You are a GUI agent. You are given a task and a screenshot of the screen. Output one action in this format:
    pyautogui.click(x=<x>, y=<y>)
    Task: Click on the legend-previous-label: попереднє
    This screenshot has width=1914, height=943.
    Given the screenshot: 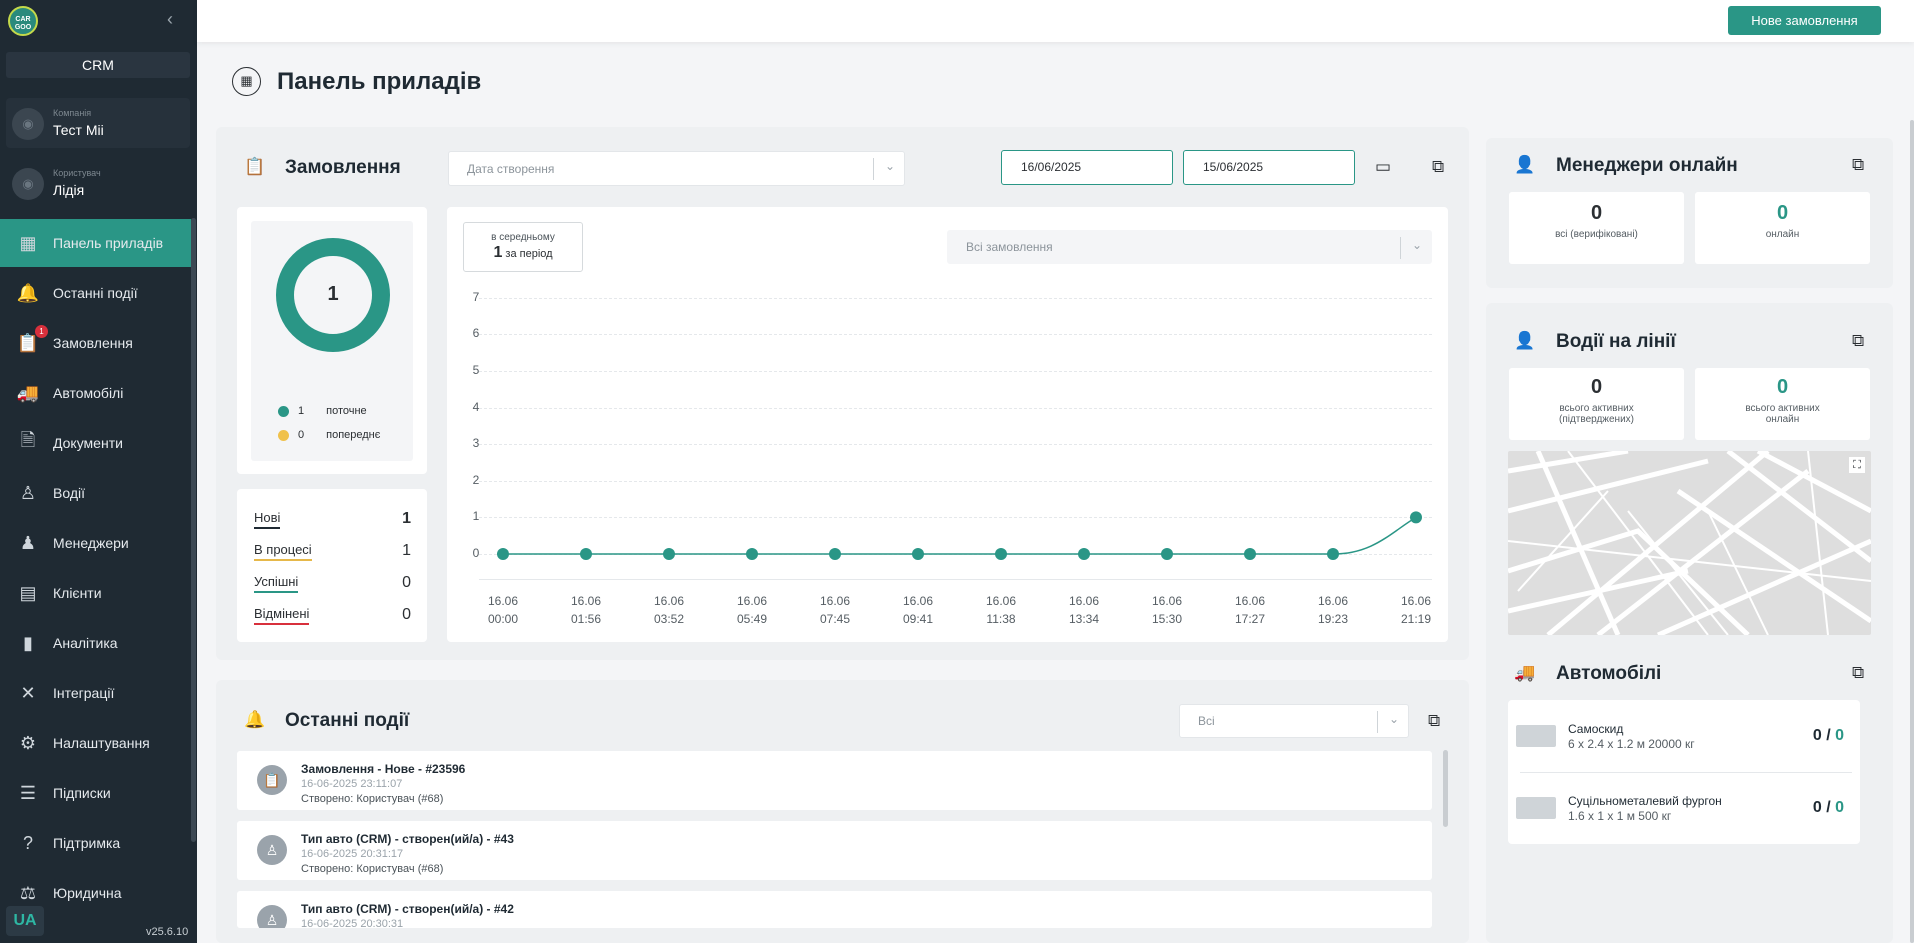 What is the action you would take?
    pyautogui.click(x=353, y=435)
    